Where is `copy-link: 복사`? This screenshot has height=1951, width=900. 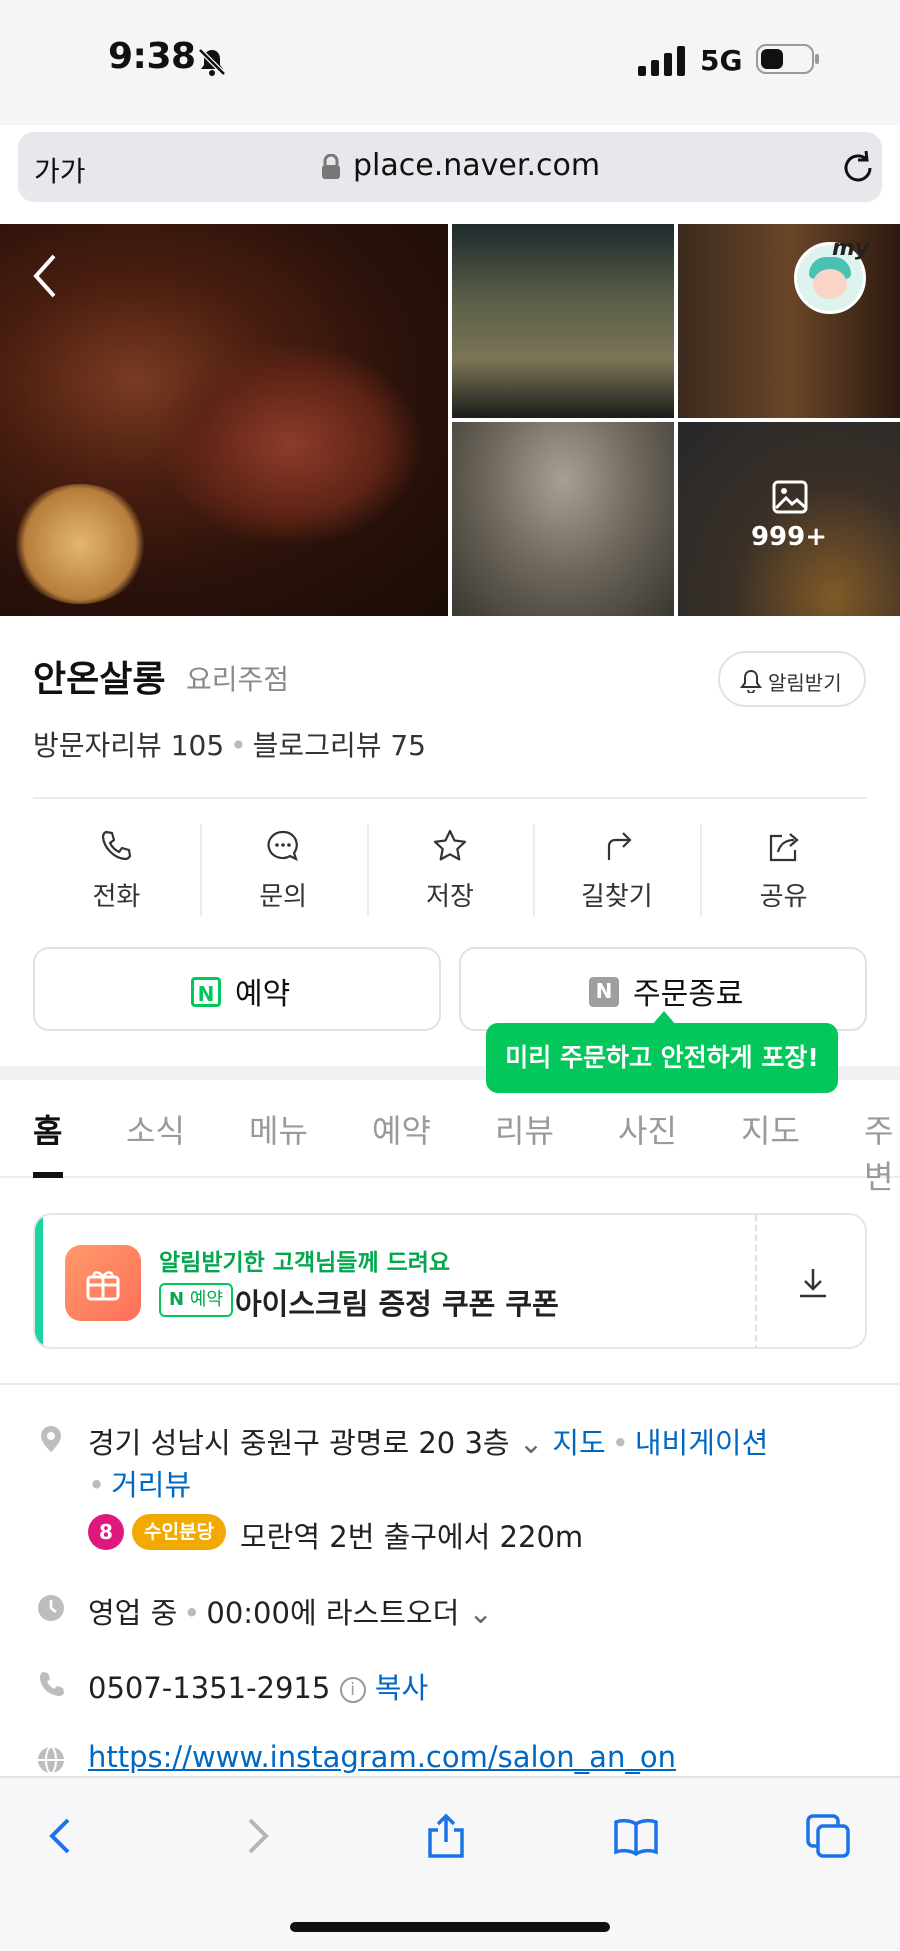 copy-link: 복사 is located at coordinates (401, 1688).